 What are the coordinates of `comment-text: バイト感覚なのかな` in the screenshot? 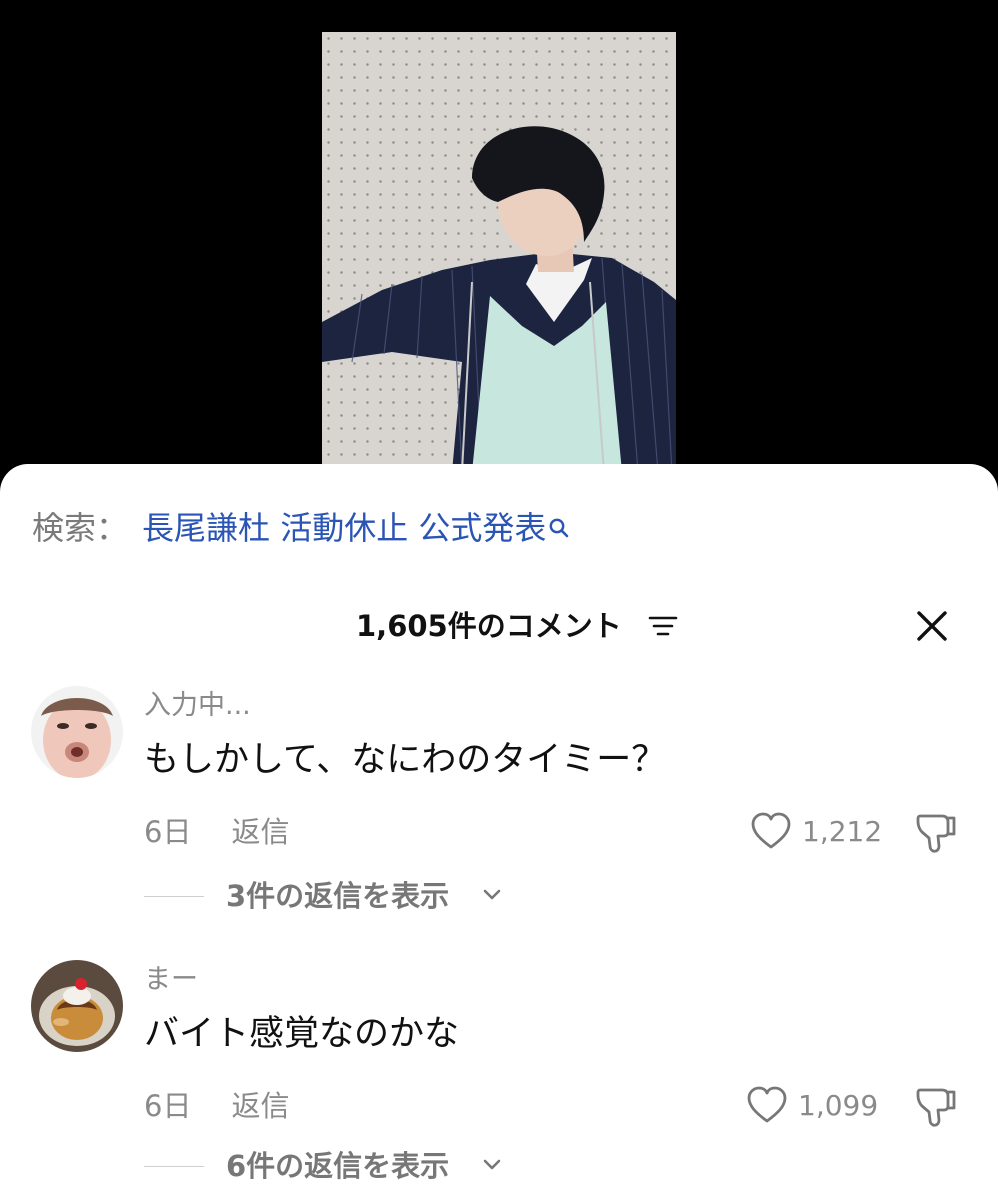 It's located at (302, 1034).